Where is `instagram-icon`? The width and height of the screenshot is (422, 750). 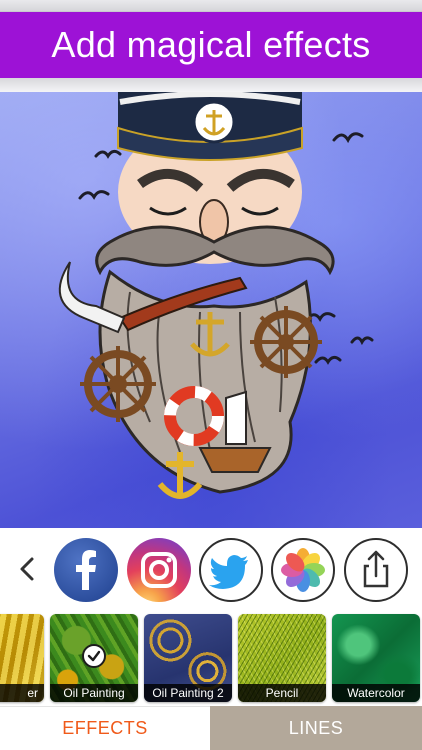 instagram-icon is located at coordinates (159, 570).